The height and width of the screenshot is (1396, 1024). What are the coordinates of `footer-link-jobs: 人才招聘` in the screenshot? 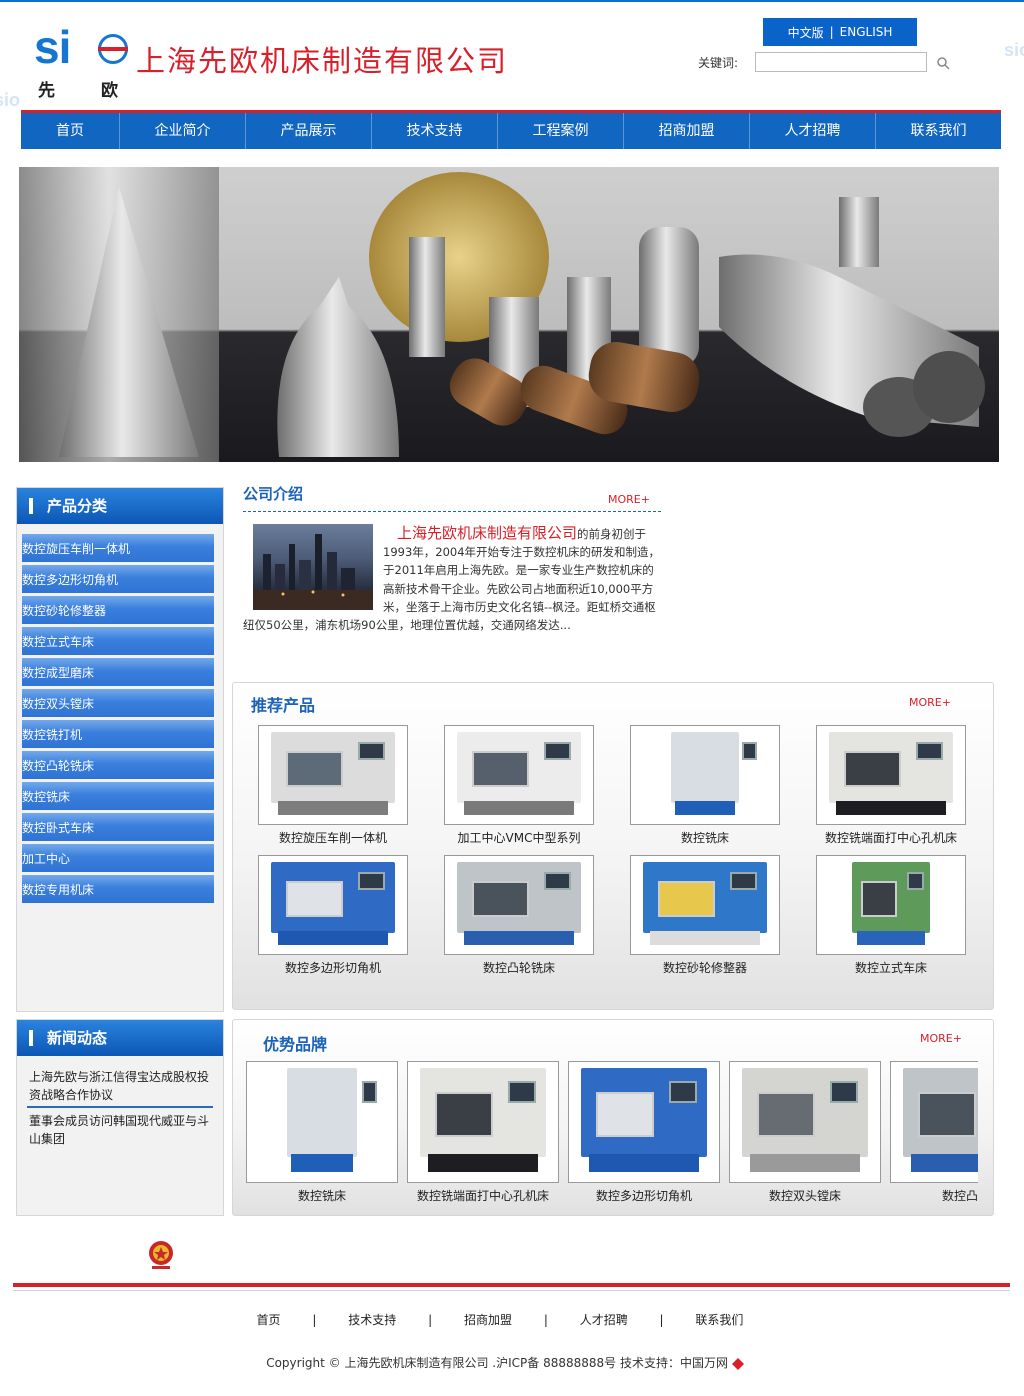 It's located at (604, 1319).